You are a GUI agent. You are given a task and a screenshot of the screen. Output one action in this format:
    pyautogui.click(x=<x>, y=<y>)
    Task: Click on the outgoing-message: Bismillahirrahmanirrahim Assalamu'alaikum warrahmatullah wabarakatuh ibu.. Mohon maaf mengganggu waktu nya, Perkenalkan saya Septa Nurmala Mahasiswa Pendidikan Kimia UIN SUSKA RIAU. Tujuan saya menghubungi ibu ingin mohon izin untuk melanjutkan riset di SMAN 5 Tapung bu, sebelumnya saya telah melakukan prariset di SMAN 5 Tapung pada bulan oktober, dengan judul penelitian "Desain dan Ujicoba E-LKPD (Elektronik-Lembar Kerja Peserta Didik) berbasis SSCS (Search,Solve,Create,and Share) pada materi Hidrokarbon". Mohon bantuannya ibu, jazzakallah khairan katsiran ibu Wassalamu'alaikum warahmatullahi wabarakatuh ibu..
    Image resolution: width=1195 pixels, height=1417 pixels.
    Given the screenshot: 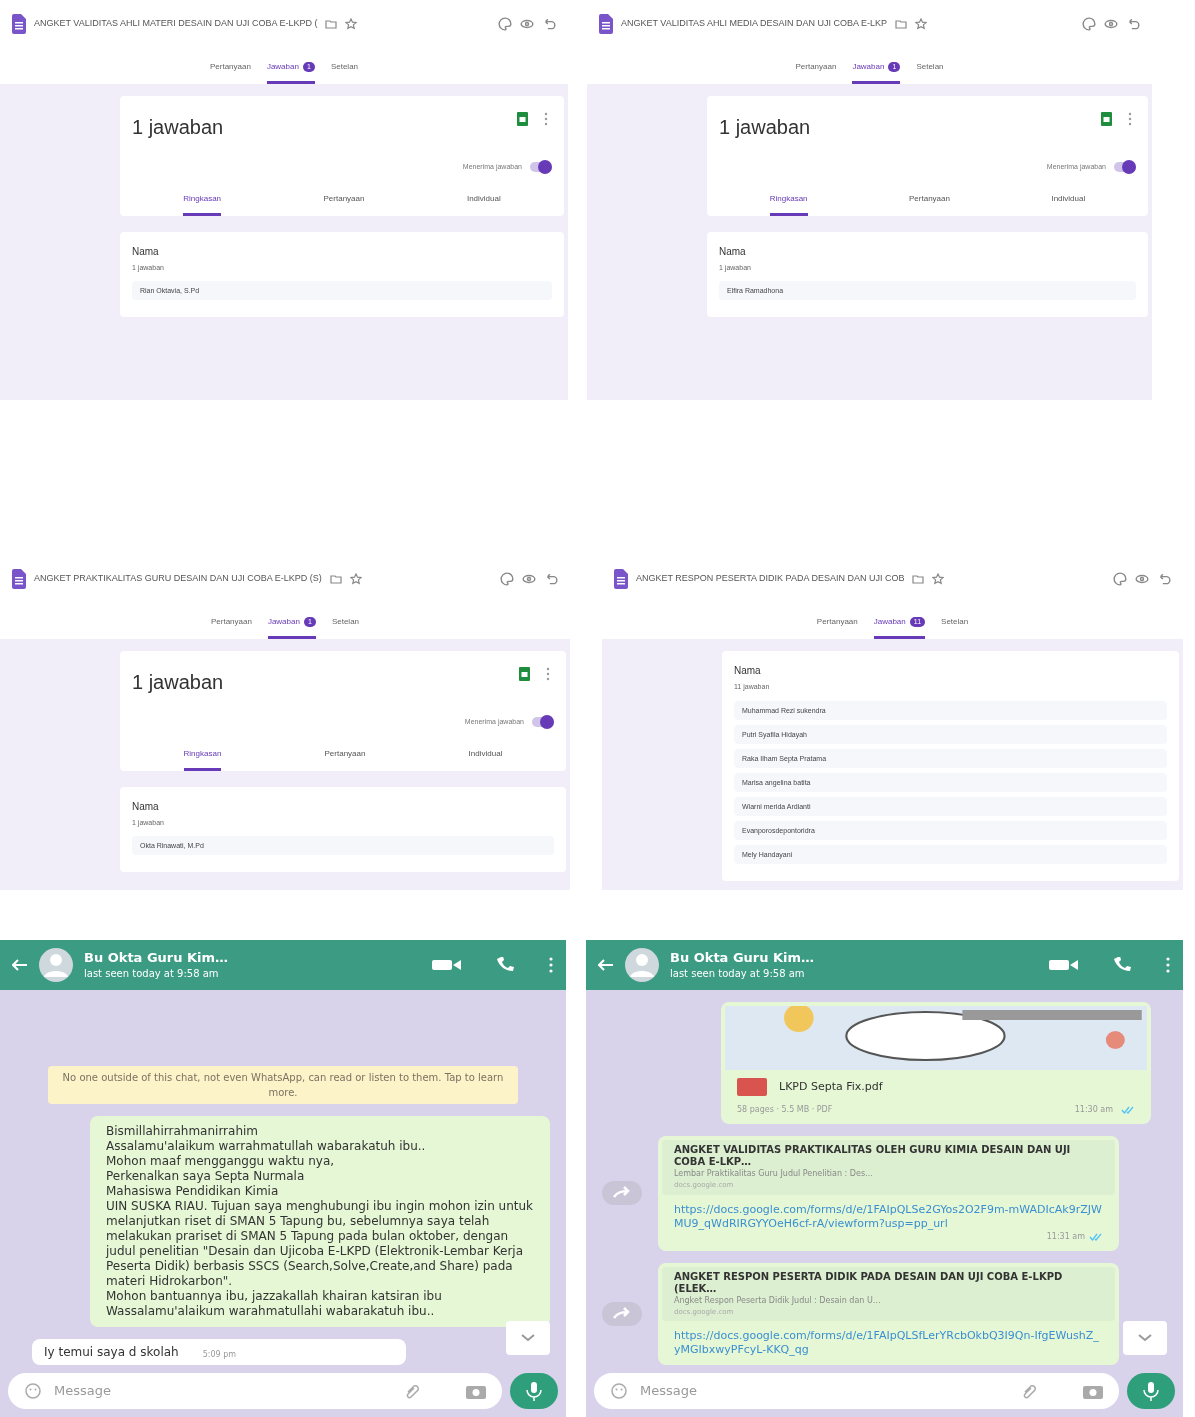 What is the action you would take?
    pyautogui.click(x=320, y=1221)
    